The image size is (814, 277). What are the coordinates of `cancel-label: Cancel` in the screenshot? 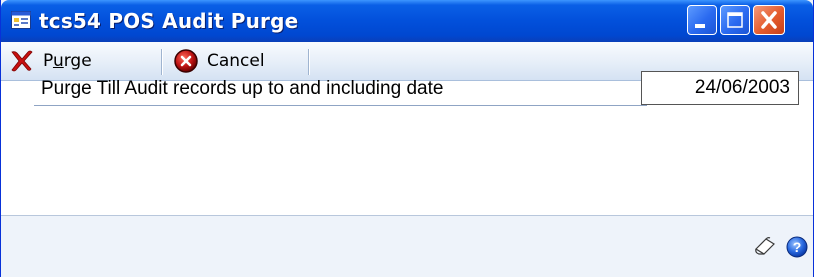 It's located at (236, 61).